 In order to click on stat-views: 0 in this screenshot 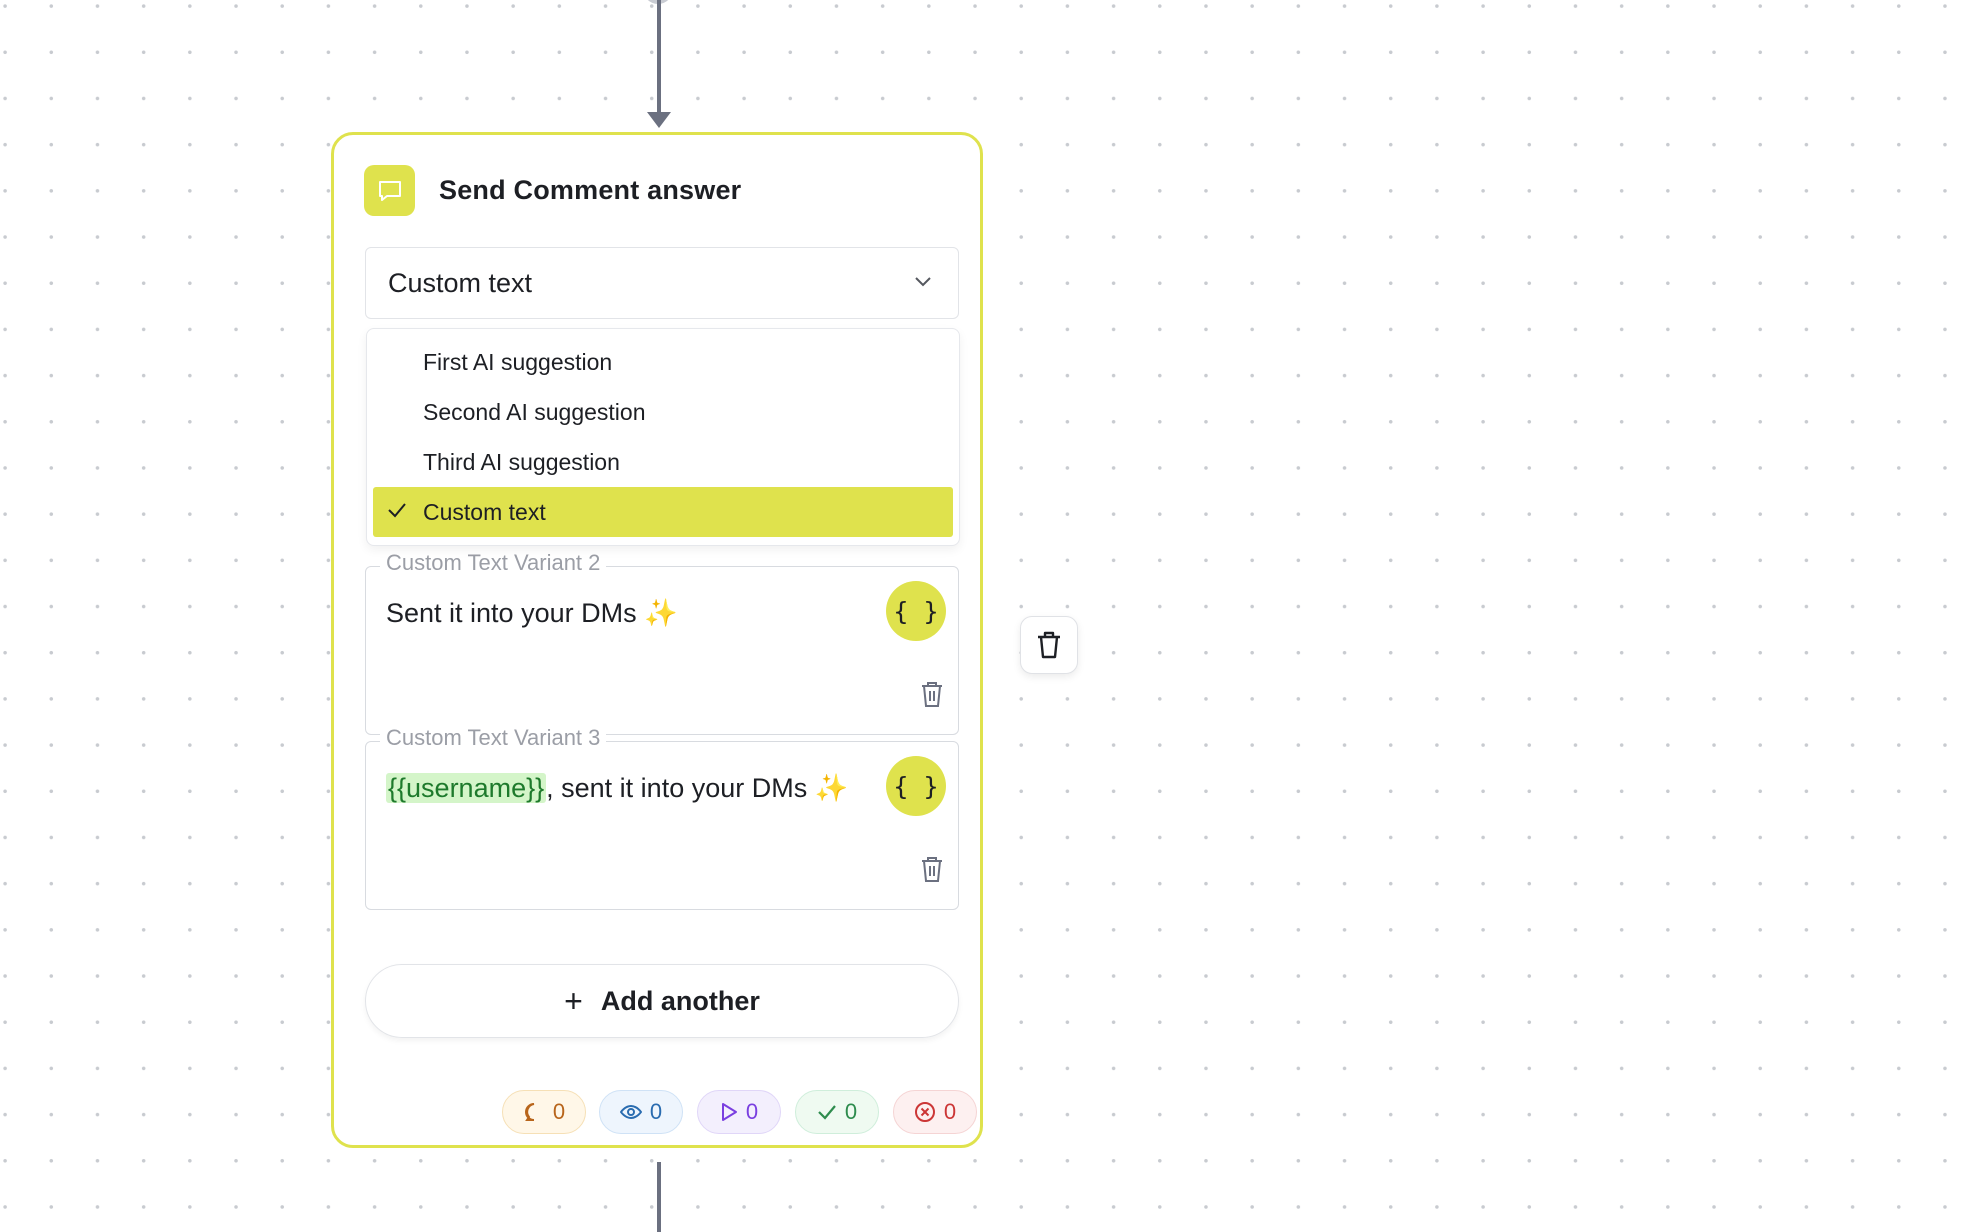, I will do `click(641, 1112)`.